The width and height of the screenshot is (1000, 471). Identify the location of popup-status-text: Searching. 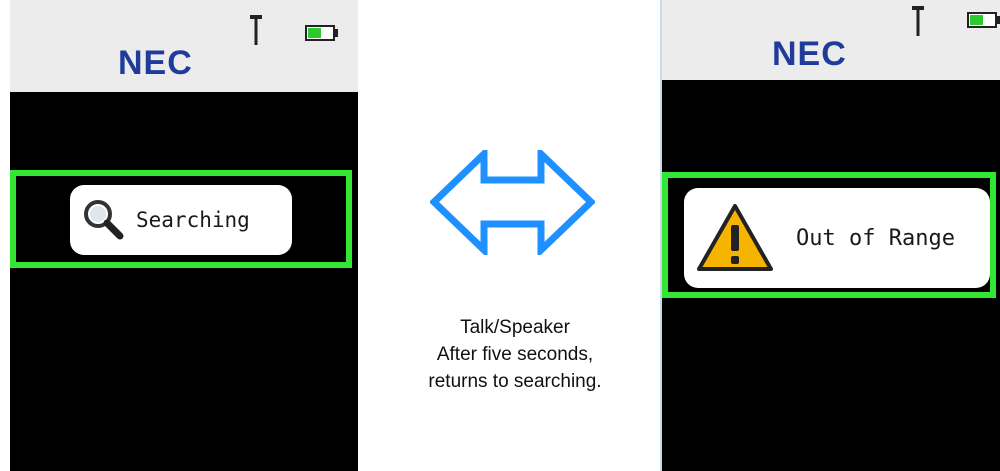
(193, 220).